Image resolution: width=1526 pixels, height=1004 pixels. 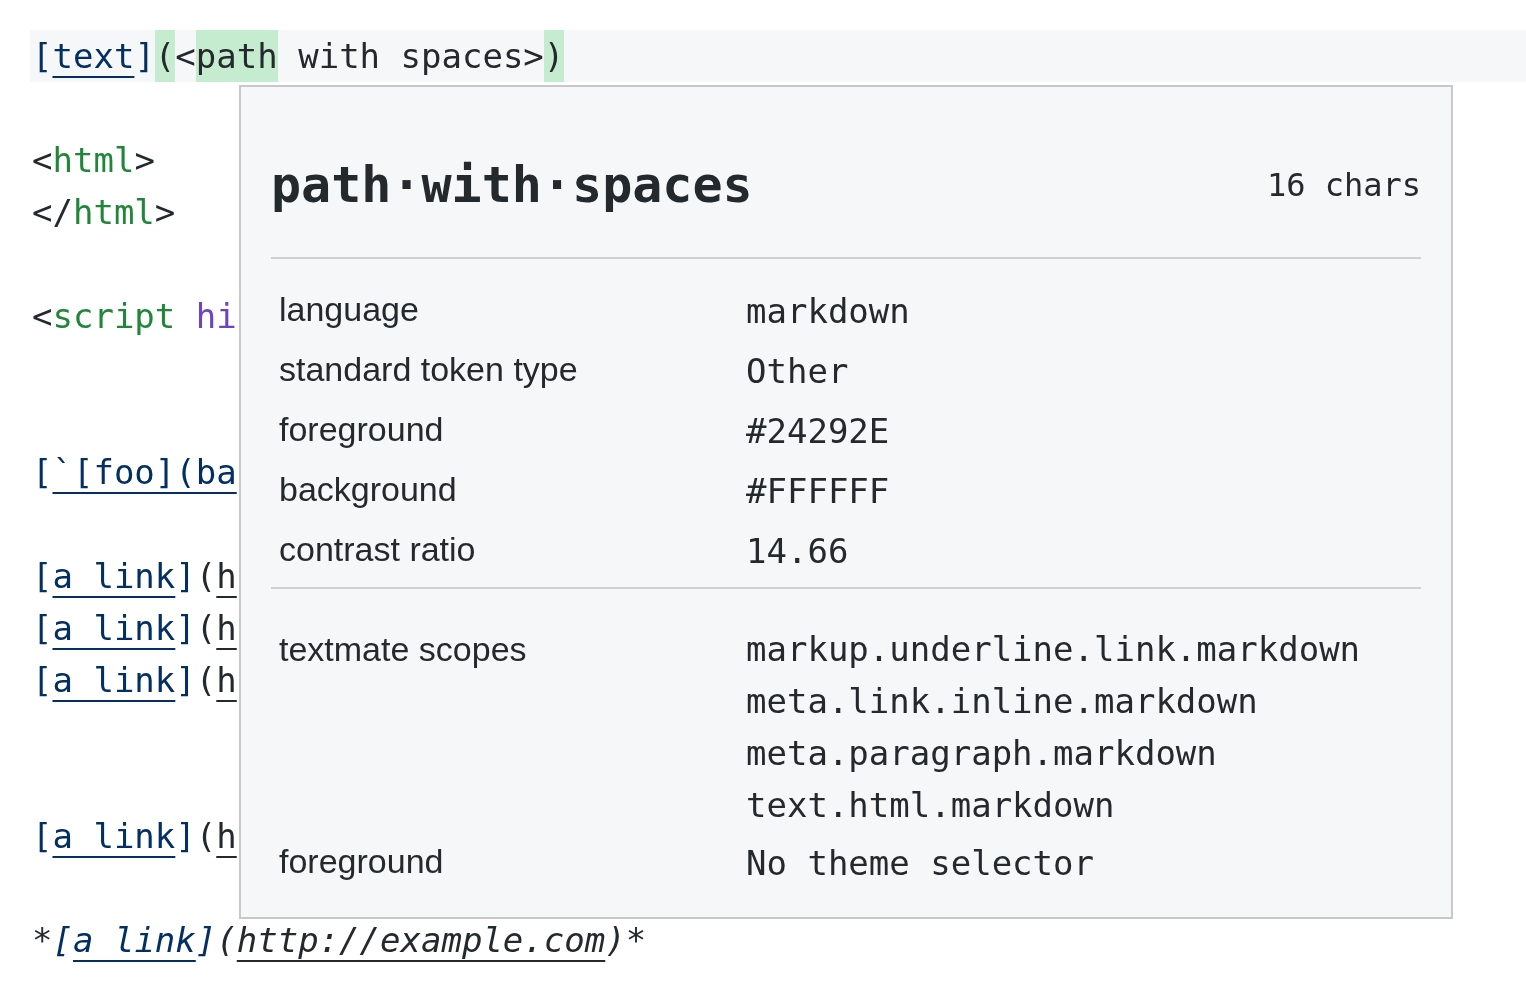 I want to click on code-token: `[foo](ba, so click(x=144, y=472).